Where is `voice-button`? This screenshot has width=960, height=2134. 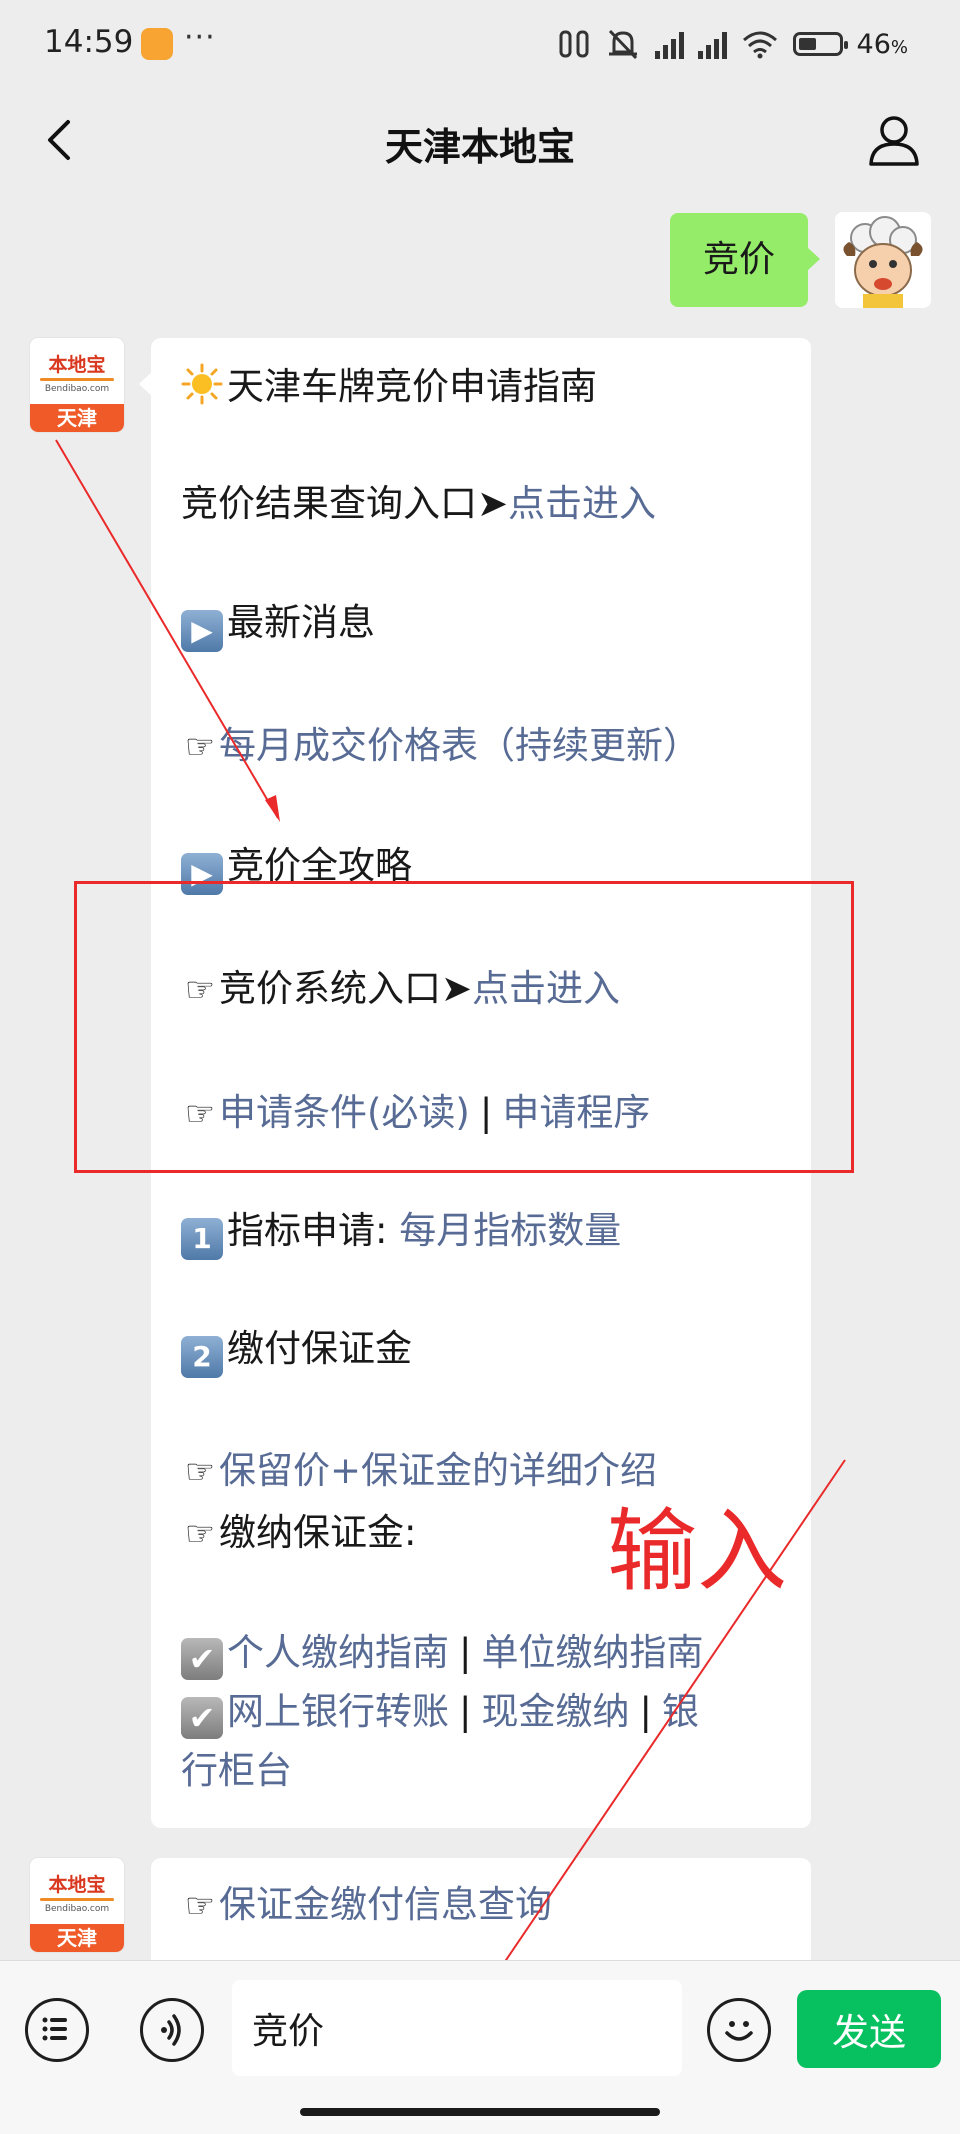
voice-button is located at coordinates (172, 2030).